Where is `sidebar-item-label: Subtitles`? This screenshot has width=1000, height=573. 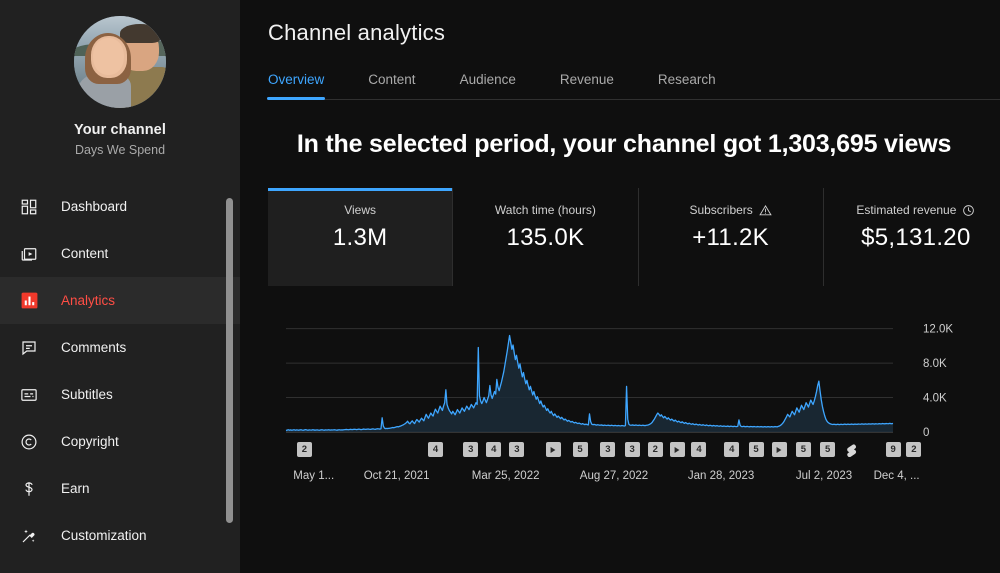 sidebar-item-label: Subtitles is located at coordinates (87, 394).